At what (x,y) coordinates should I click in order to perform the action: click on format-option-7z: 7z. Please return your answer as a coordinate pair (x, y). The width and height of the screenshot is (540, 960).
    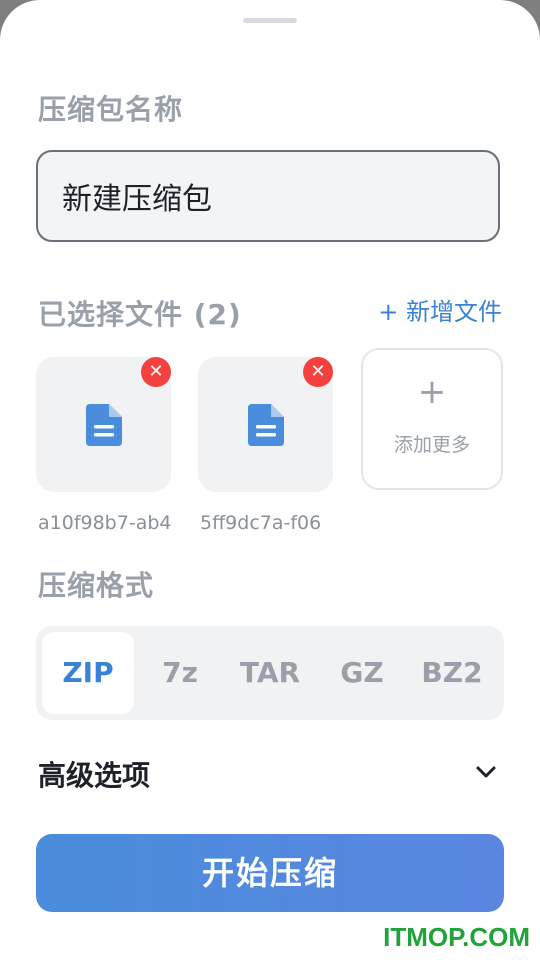
    Looking at the image, I should click on (180, 673).